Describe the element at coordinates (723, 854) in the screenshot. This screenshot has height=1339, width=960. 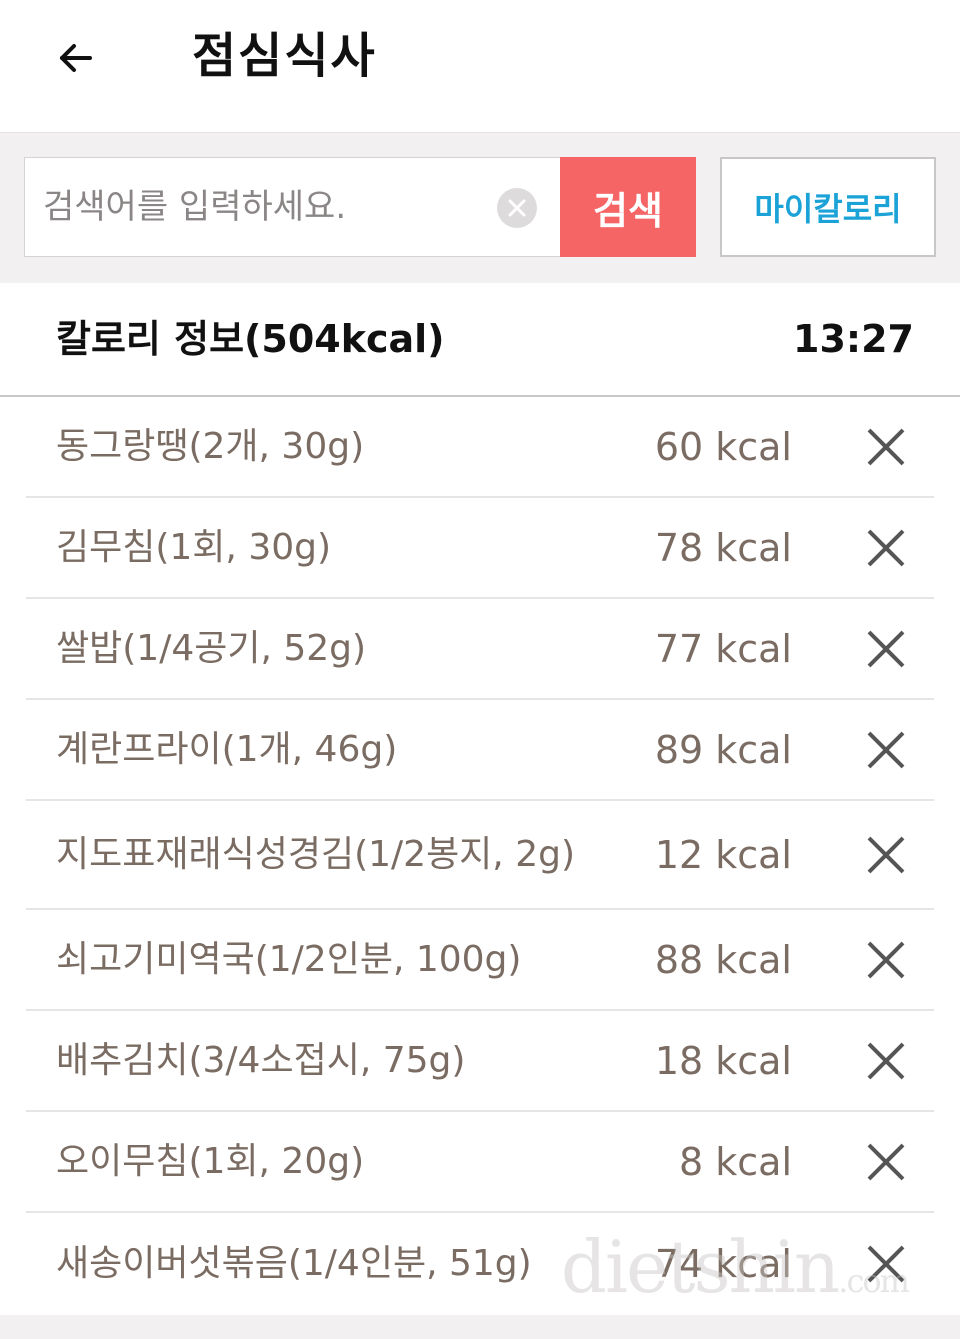
I see `food-kcal: 12 kcal` at that location.